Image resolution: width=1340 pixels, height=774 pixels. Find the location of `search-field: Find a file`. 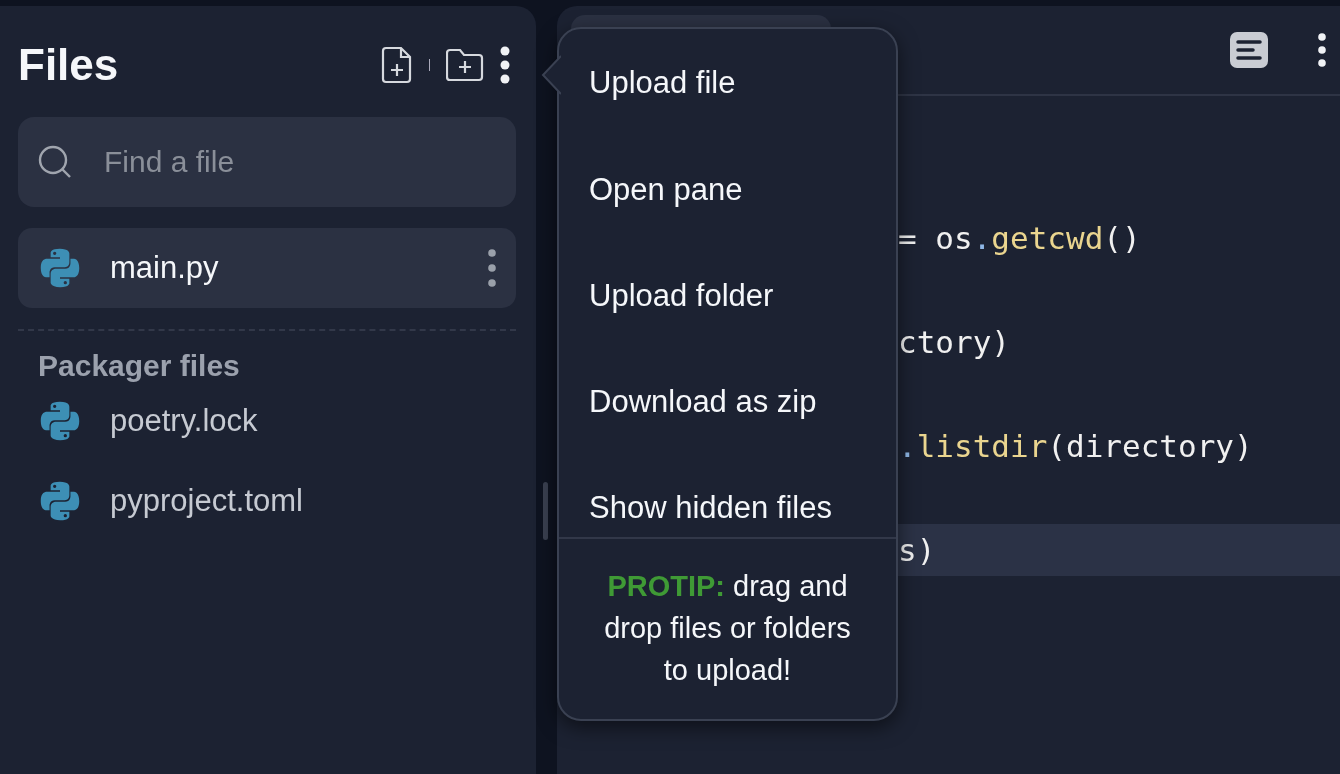

search-field: Find a file is located at coordinates (267, 162).